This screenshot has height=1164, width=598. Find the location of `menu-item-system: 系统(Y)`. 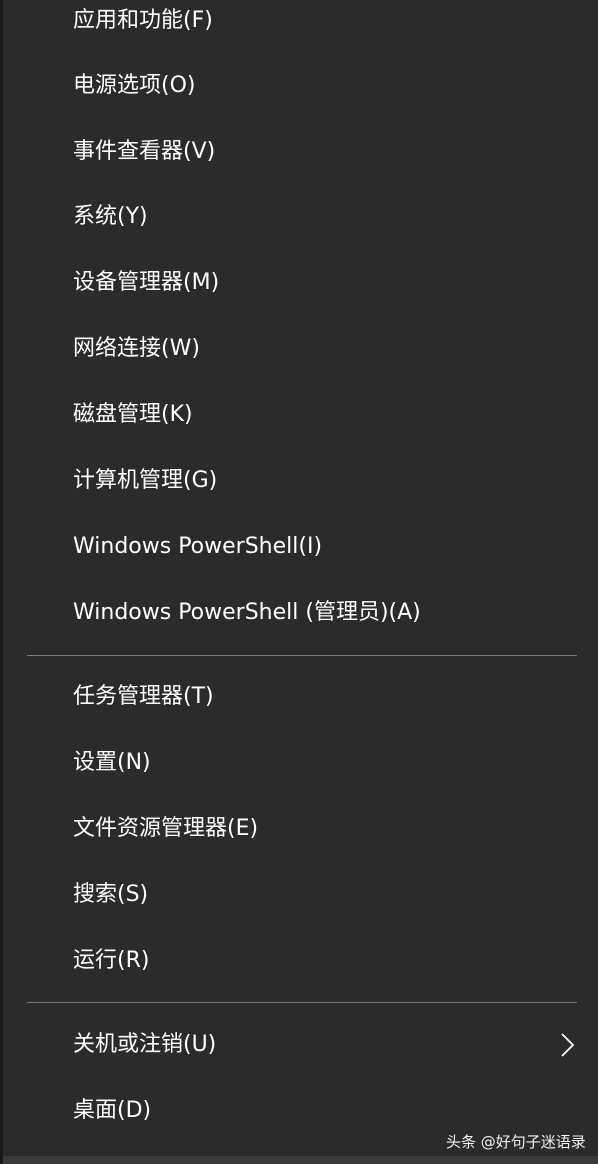

menu-item-system: 系统(Y) is located at coordinates (110, 217).